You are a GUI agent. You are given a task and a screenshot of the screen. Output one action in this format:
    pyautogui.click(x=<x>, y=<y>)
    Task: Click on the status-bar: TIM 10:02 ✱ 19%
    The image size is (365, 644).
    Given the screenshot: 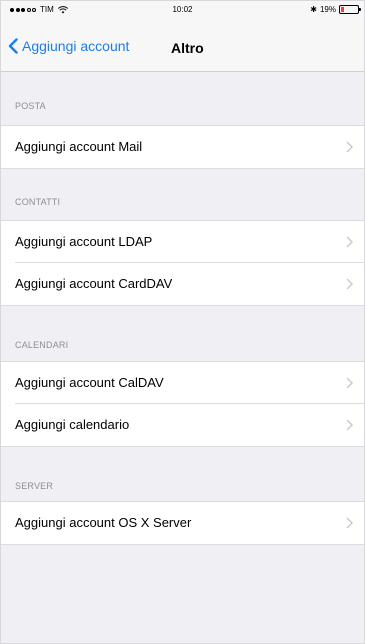 What is the action you would take?
    pyautogui.click(x=182, y=12)
    